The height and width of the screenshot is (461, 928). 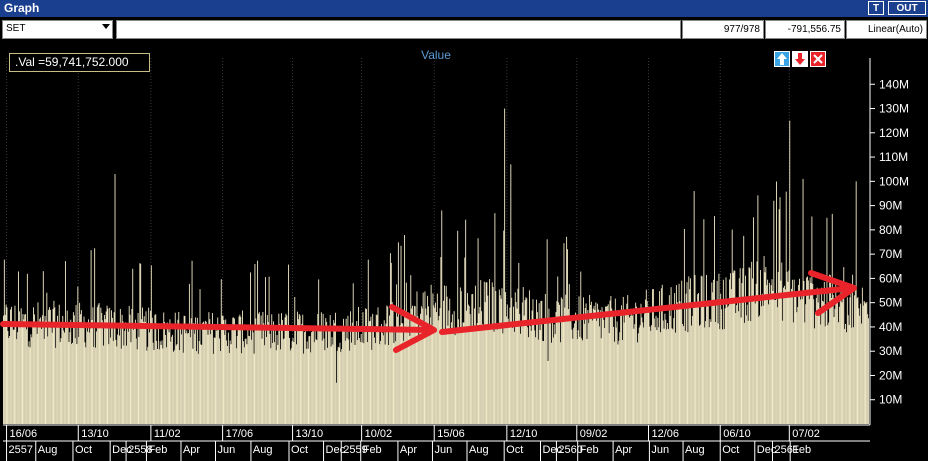 What do you see at coordinates (818, 59) in the screenshot?
I see `close-icon` at bounding box center [818, 59].